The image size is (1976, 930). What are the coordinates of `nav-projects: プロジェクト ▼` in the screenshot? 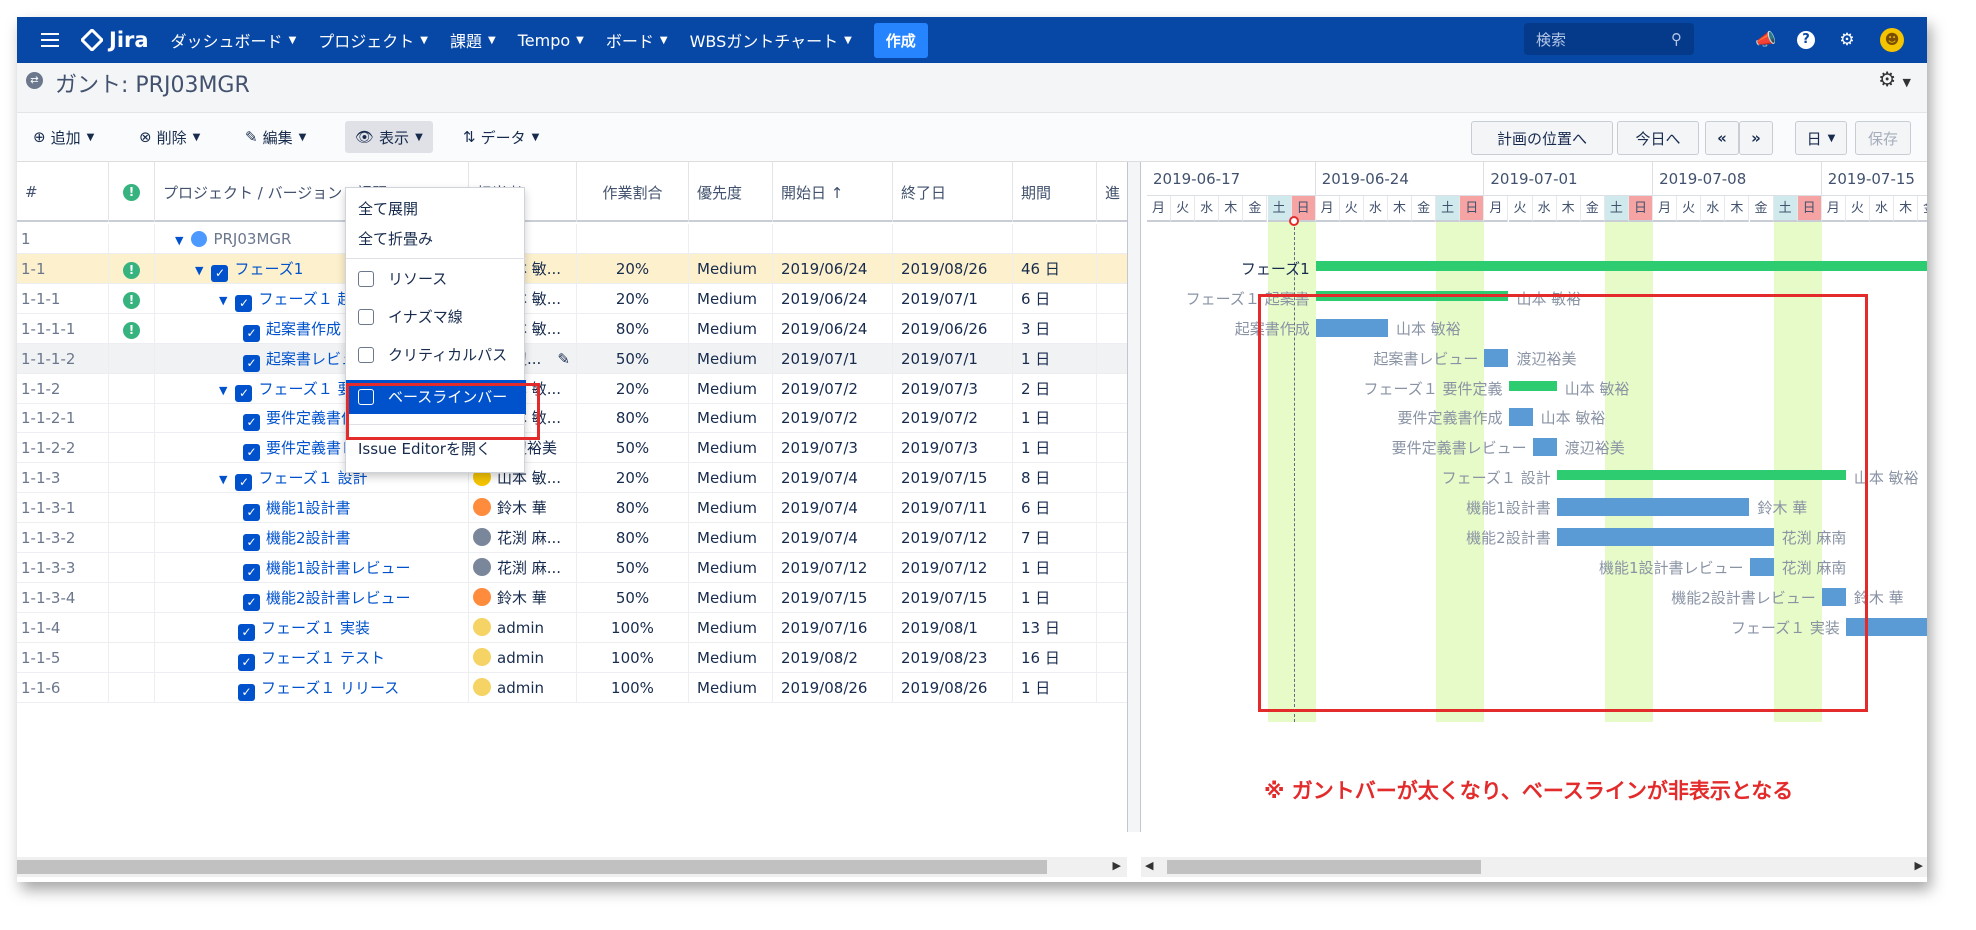 It's located at (373, 40).